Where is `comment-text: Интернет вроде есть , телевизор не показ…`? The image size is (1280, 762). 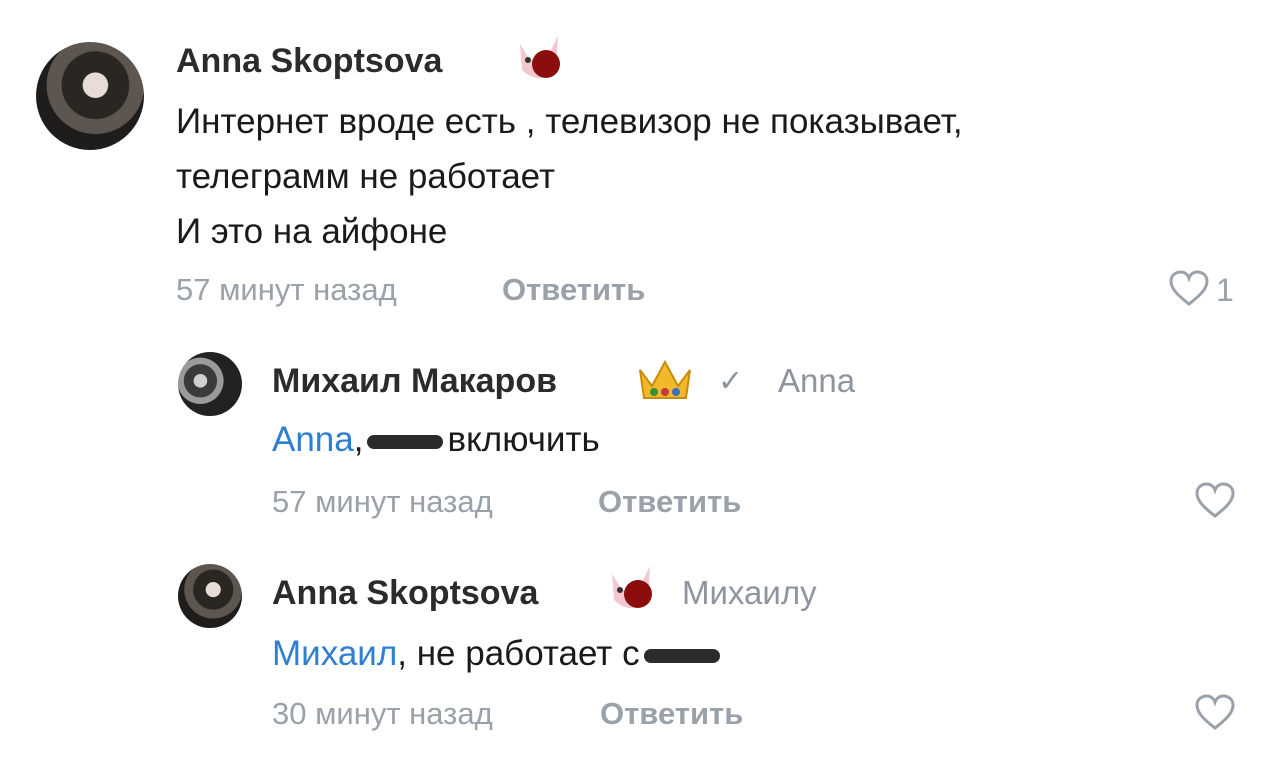 comment-text: Интернет вроде есть , телевизор не показ… is located at coordinates (569, 176).